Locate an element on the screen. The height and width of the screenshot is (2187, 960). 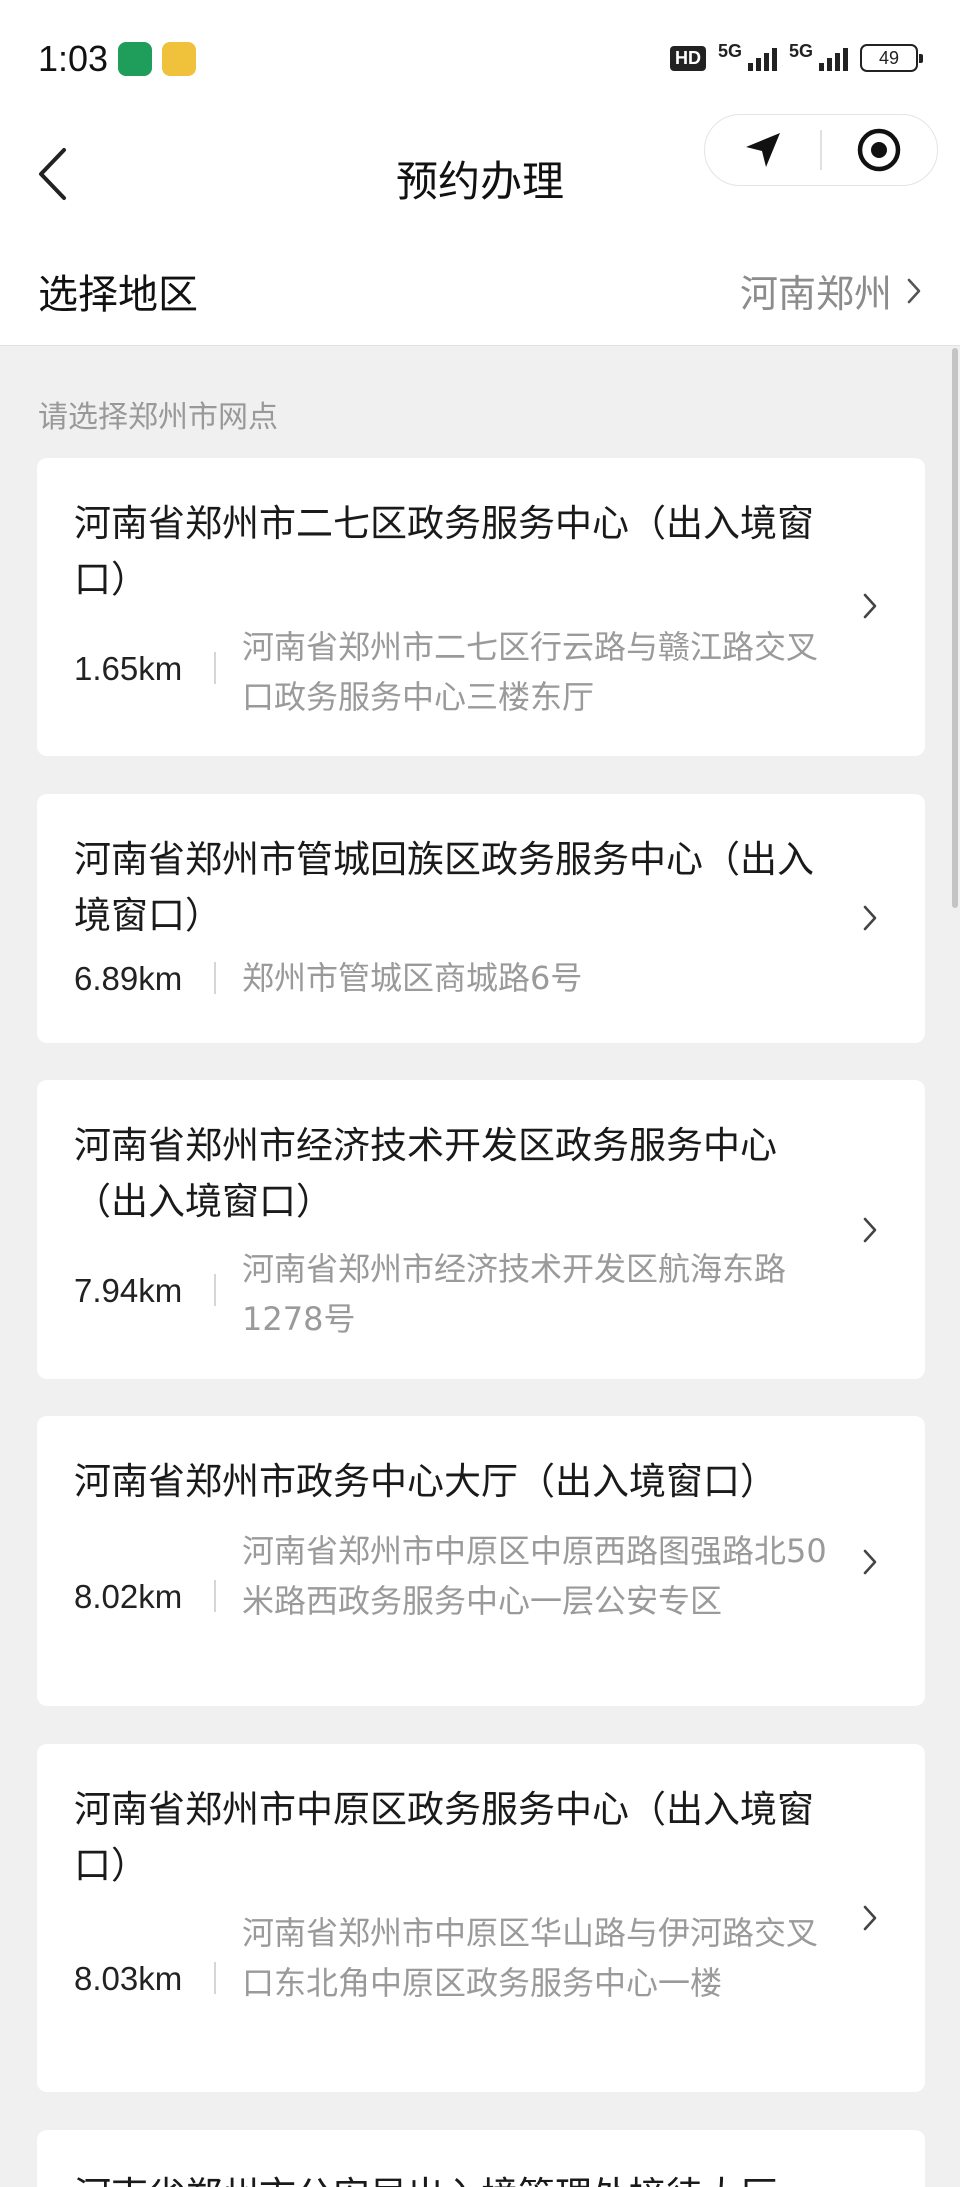
branch-distance: 8.02km is located at coordinates (128, 1596).